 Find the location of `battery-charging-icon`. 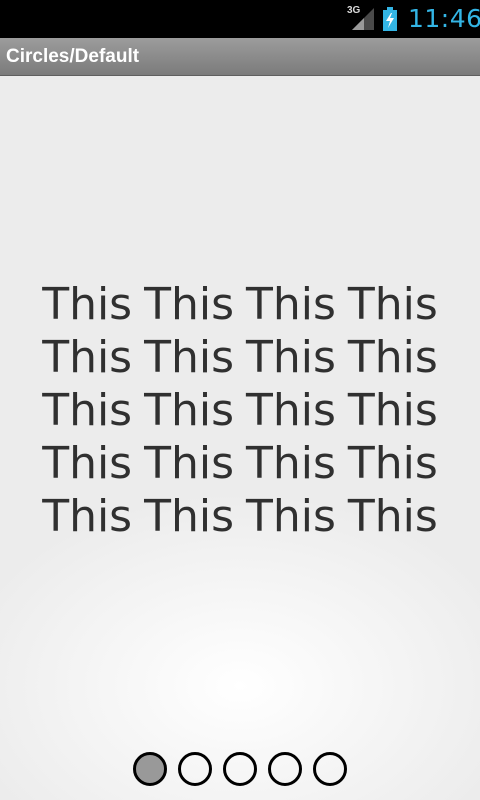

battery-charging-icon is located at coordinates (390, 19).